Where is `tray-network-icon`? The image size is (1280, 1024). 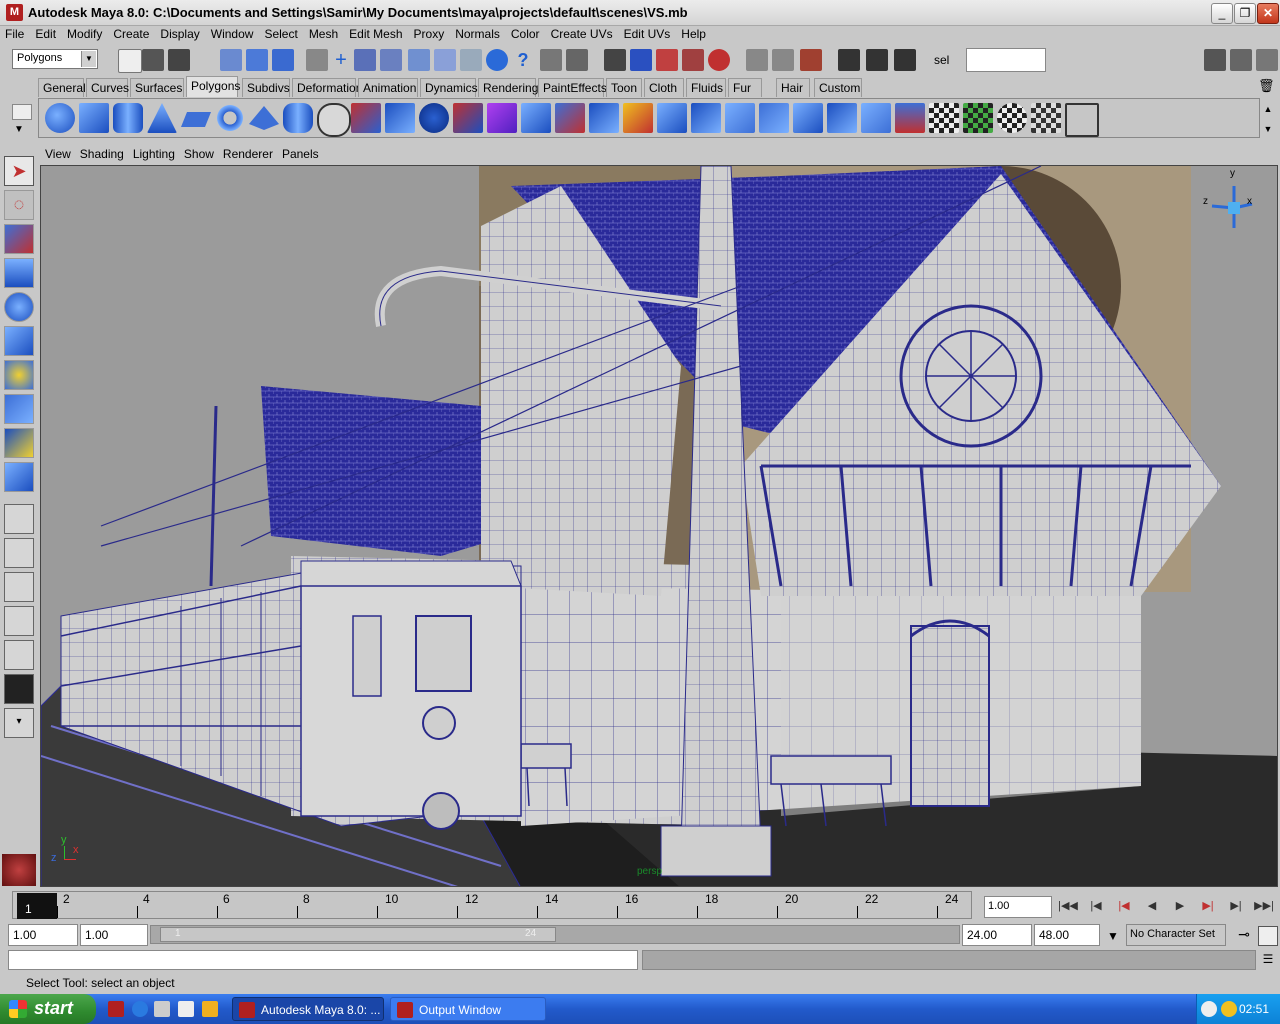
tray-network-icon is located at coordinates (1229, 1009).